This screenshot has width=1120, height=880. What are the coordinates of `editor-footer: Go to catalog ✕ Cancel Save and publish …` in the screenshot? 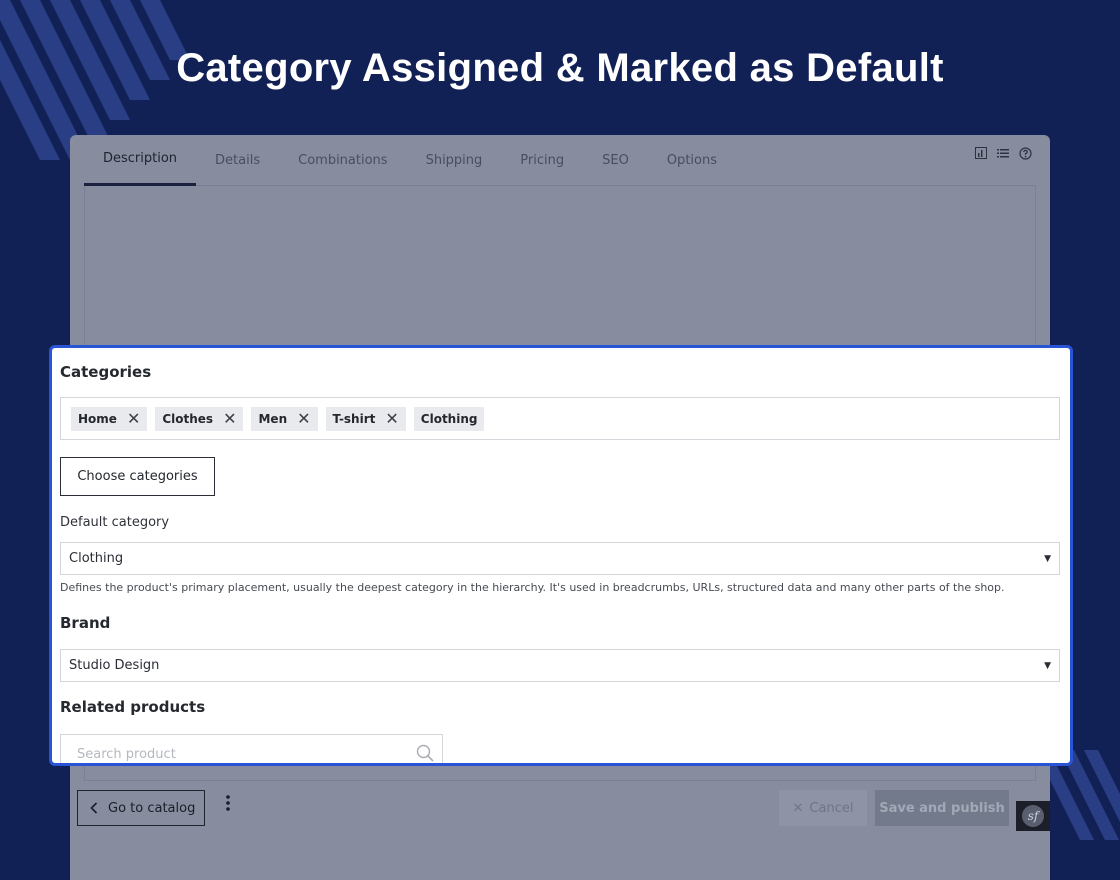 It's located at (560, 810).